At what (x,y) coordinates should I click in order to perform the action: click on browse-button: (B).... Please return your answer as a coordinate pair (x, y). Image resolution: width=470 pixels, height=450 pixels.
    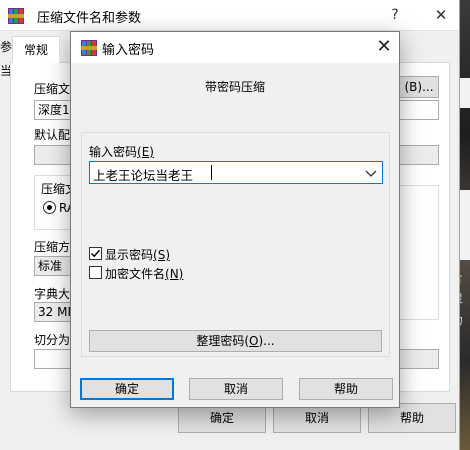
    Looking at the image, I should click on (419, 87).